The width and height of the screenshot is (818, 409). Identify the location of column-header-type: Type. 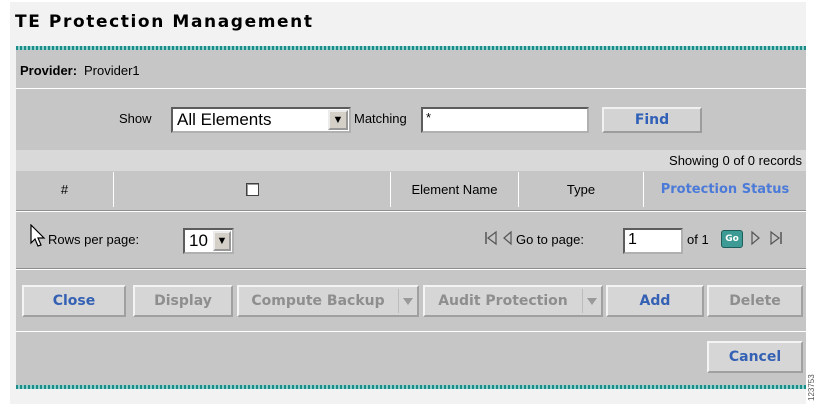
(581, 189).